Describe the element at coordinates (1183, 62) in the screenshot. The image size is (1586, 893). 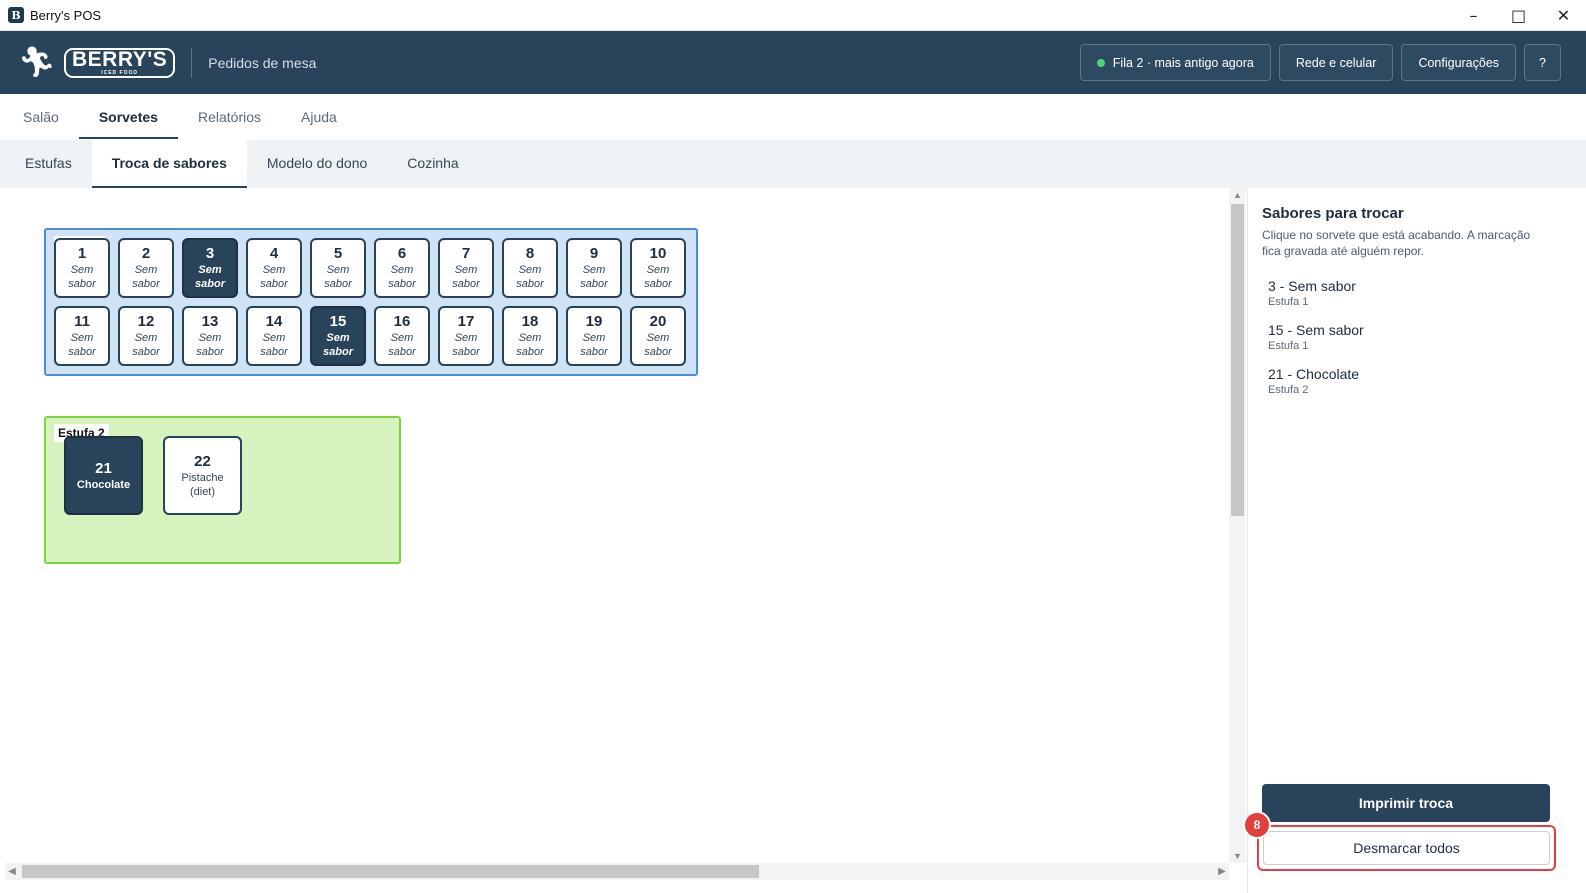
I see `queue-status-label: Fila 2 · mais antigo agora` at that location.